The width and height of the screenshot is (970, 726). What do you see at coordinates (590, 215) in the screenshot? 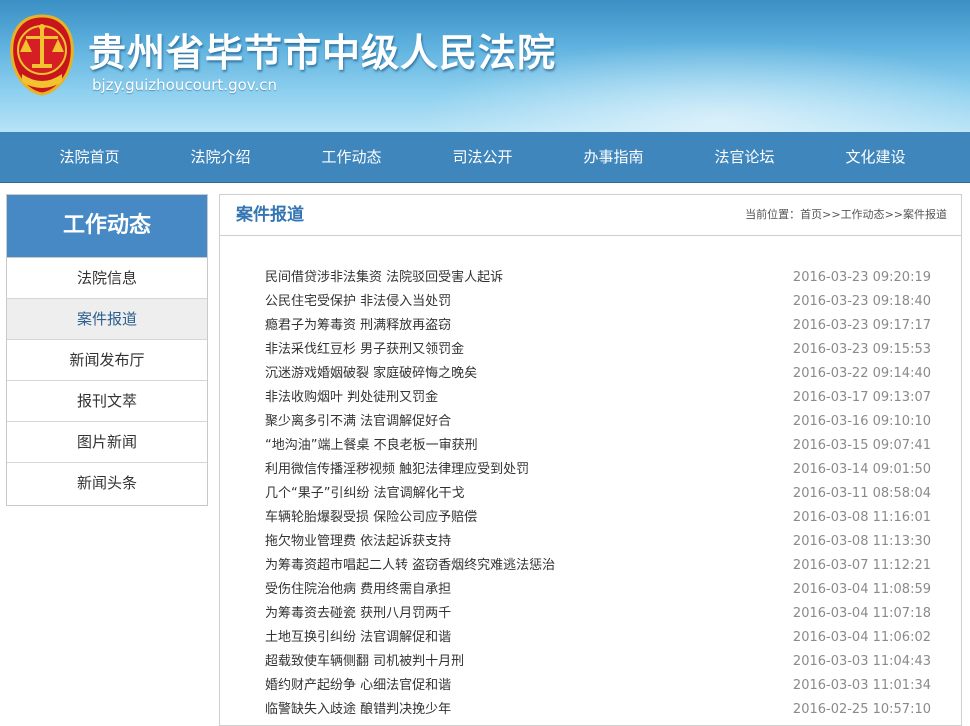
I see `main-header: 案件报道 当前位置：首页>>工作动态>>案件报道` at bounding box center [590, 215].